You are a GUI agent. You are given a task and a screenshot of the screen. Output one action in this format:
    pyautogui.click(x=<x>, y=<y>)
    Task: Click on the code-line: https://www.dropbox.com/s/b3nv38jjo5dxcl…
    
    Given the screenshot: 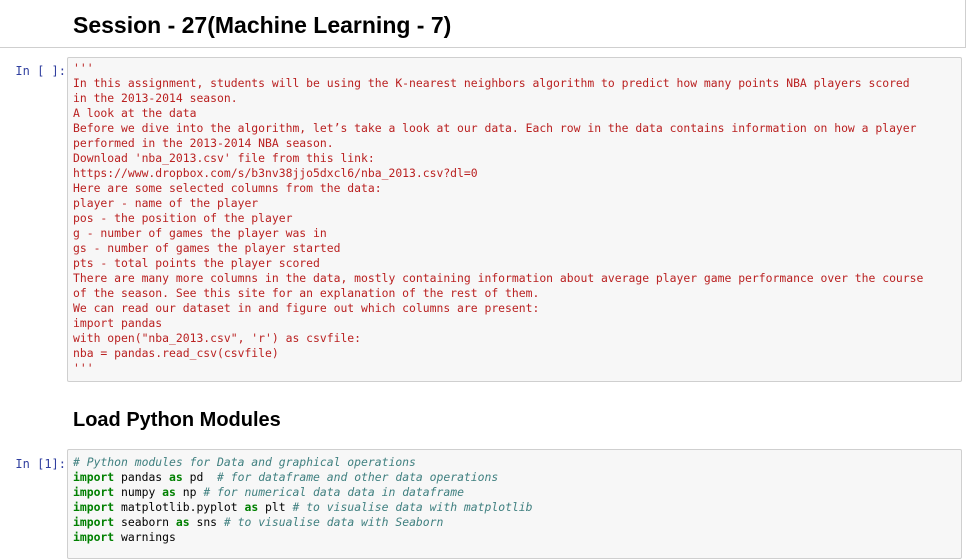 What is the action you would take?
    pyautogui.click(x=275, y=173)
    